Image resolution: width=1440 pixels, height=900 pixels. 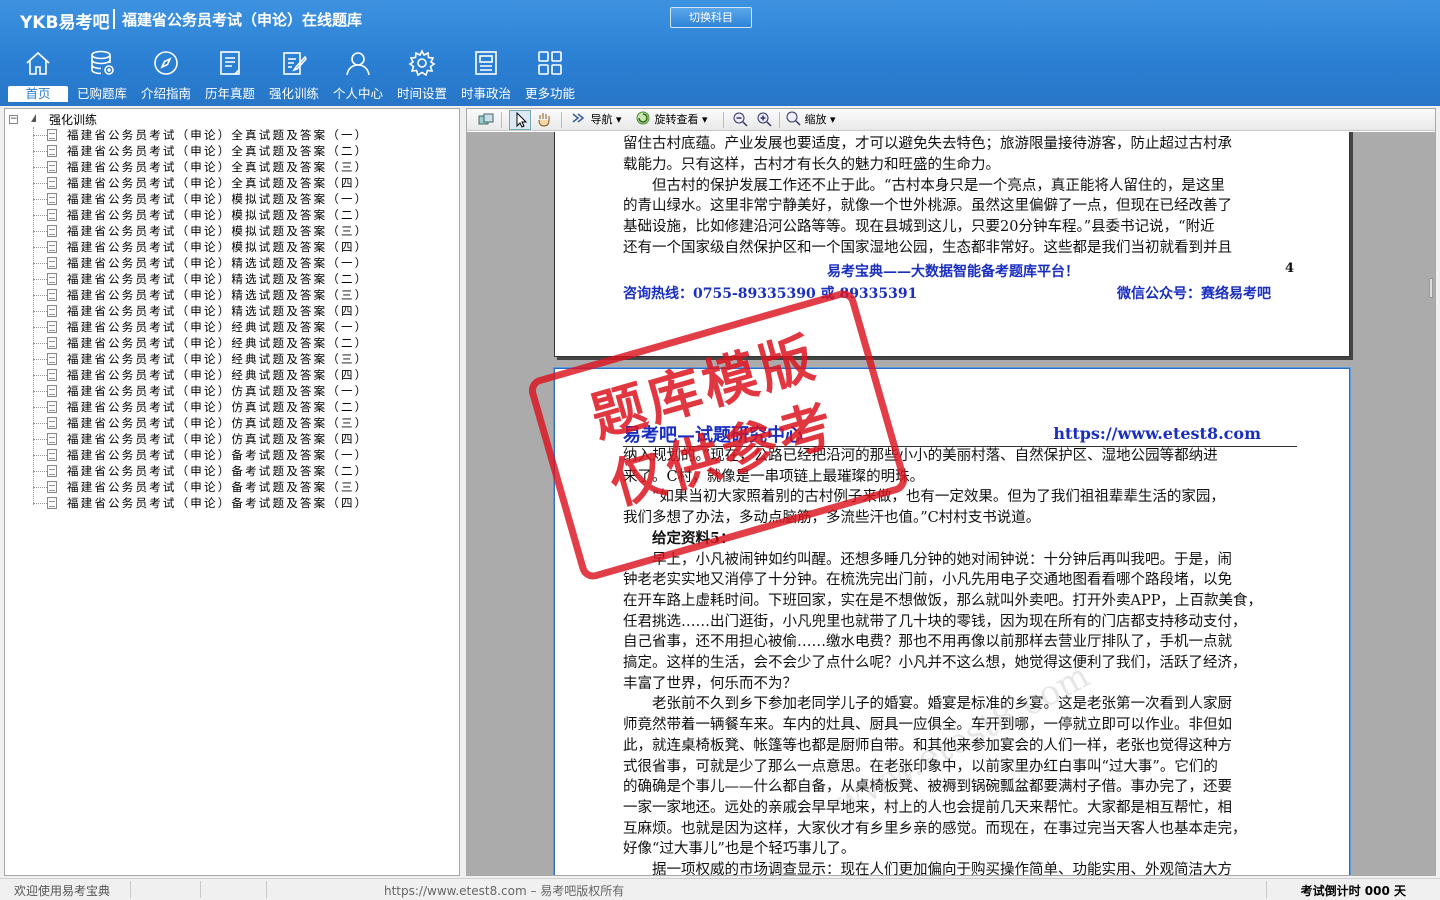 I want to click on tree-item-label: 福建省公务员考试（申论）备考试题及答案（一）, so click(x=218, y=455).